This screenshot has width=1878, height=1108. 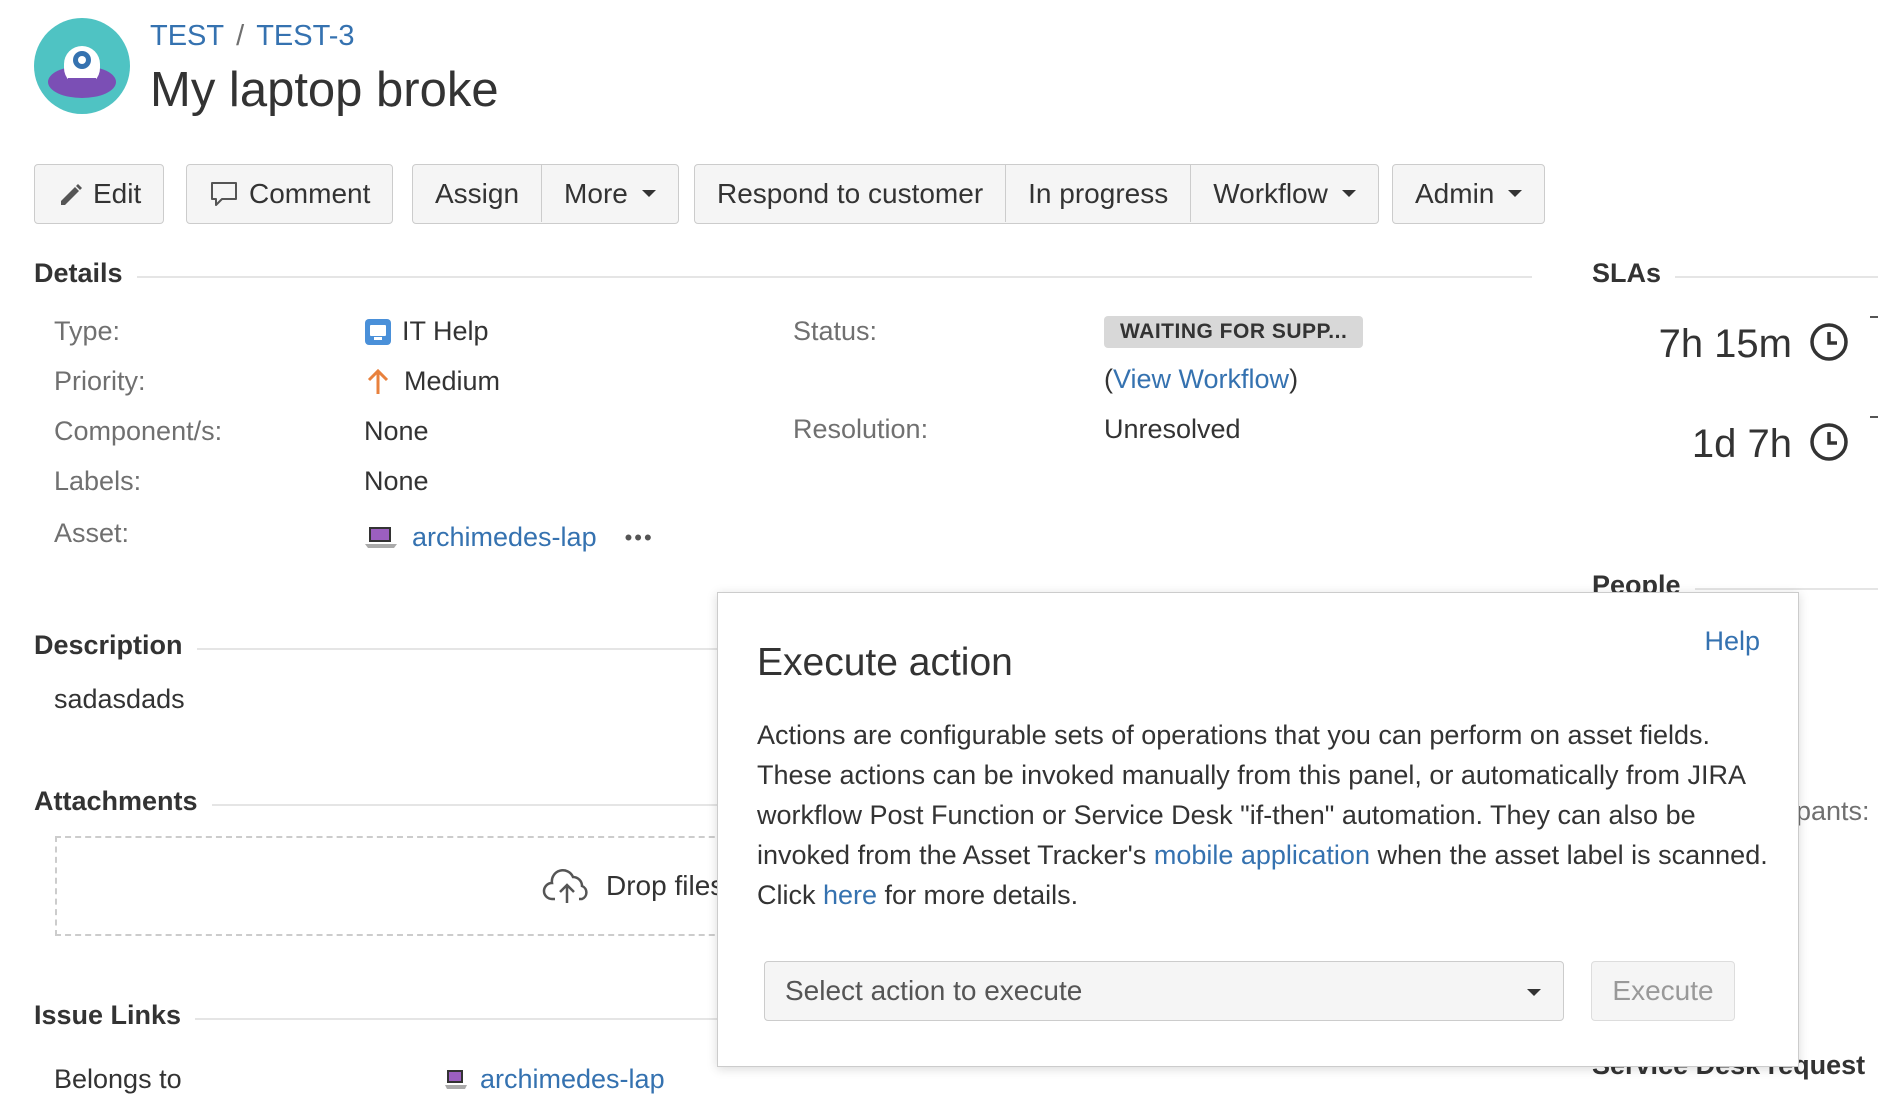 I want to click on mobile-application-link: mobile application, so click(x=1262, y=855).